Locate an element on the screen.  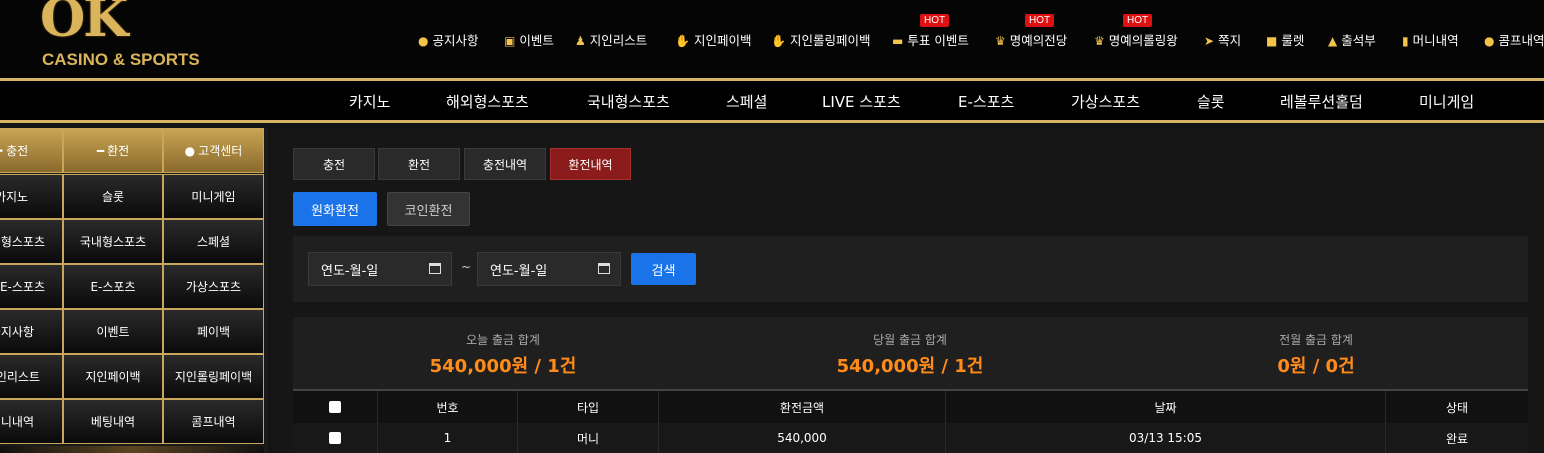
nav-live-sports: LIVE 스포츠 is located at coordinates (861, 101).